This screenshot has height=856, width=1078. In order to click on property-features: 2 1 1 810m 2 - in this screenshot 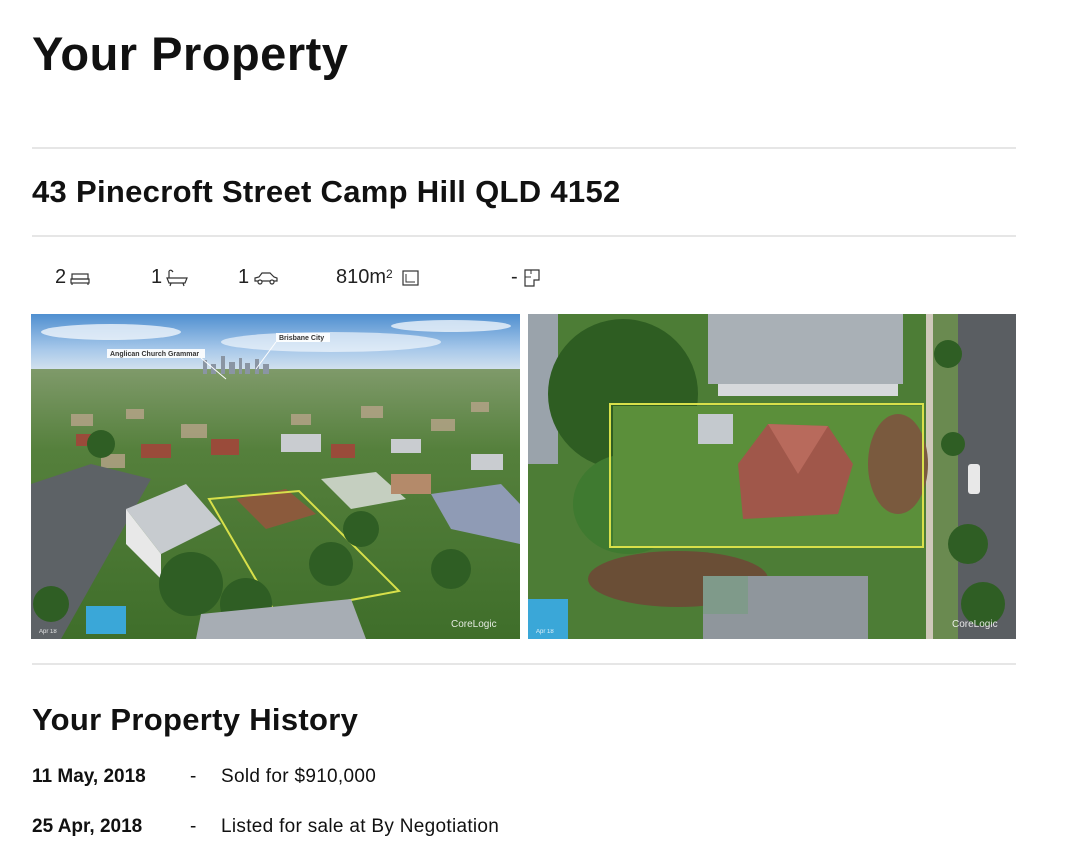, I will do `click(539, 281)`.